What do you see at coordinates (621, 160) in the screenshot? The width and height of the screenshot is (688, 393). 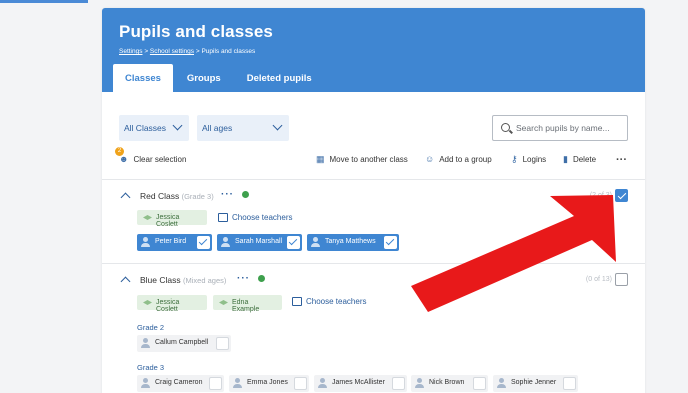 I see `more-actions-button: ···` at bounding box center [621, 160].